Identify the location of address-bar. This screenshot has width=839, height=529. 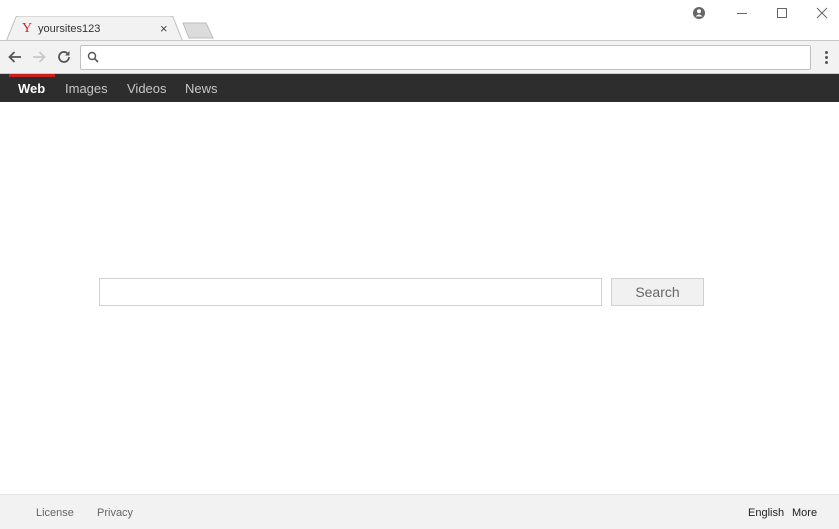
(445, 57).